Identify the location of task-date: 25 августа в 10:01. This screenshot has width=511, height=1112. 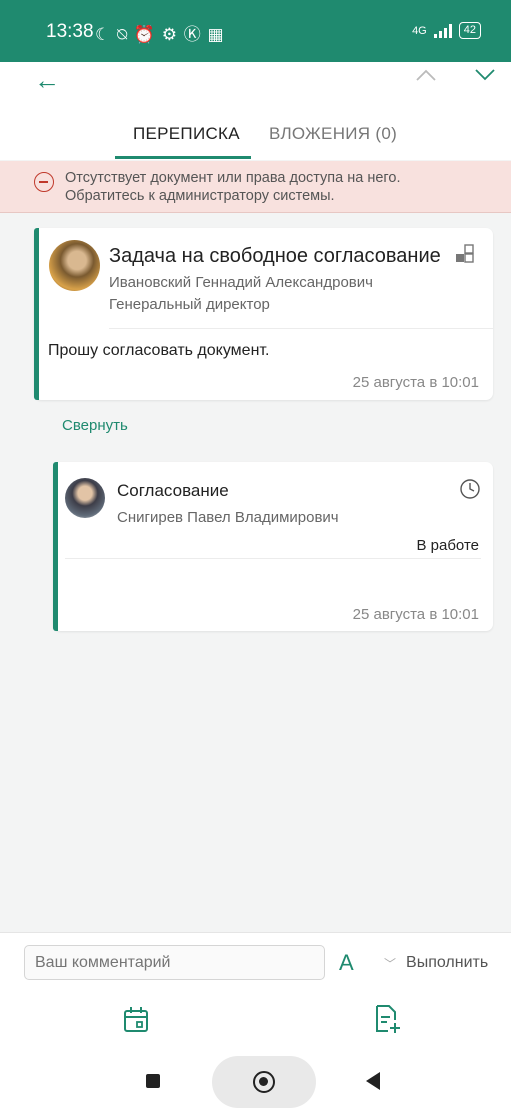
(415, 382).